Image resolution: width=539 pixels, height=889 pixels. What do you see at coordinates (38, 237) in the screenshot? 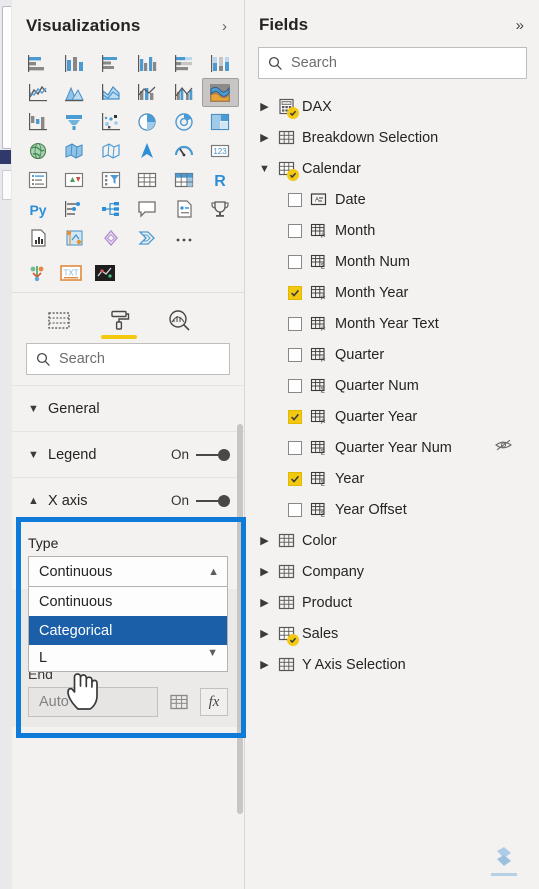
I see `paginated-report-icon` at bounding box center [38, 237].